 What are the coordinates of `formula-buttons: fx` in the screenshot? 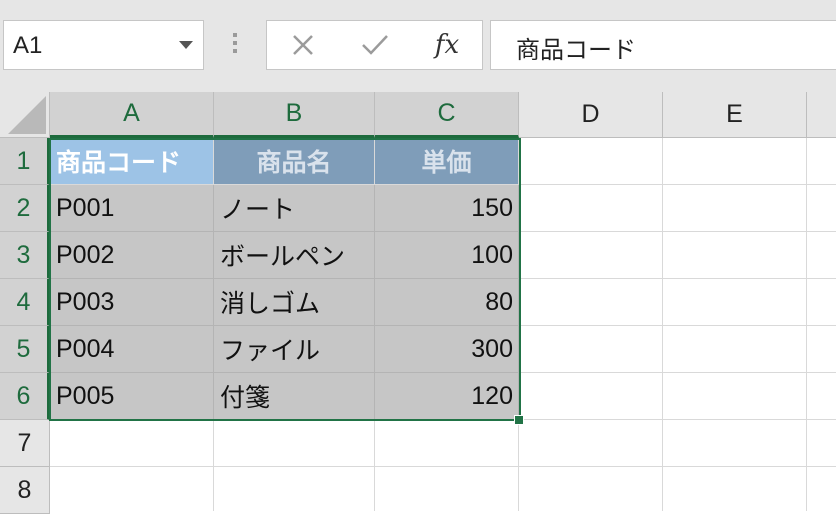 It's located at (374, 45).